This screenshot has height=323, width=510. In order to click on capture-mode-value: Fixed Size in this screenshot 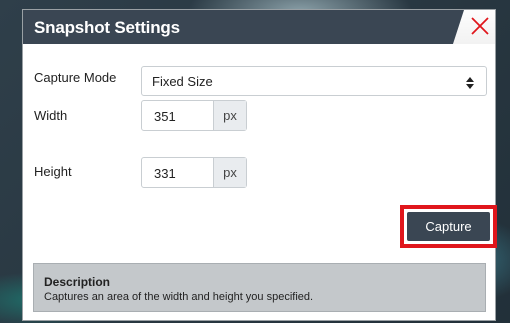, I will do `click(182, 81)`.